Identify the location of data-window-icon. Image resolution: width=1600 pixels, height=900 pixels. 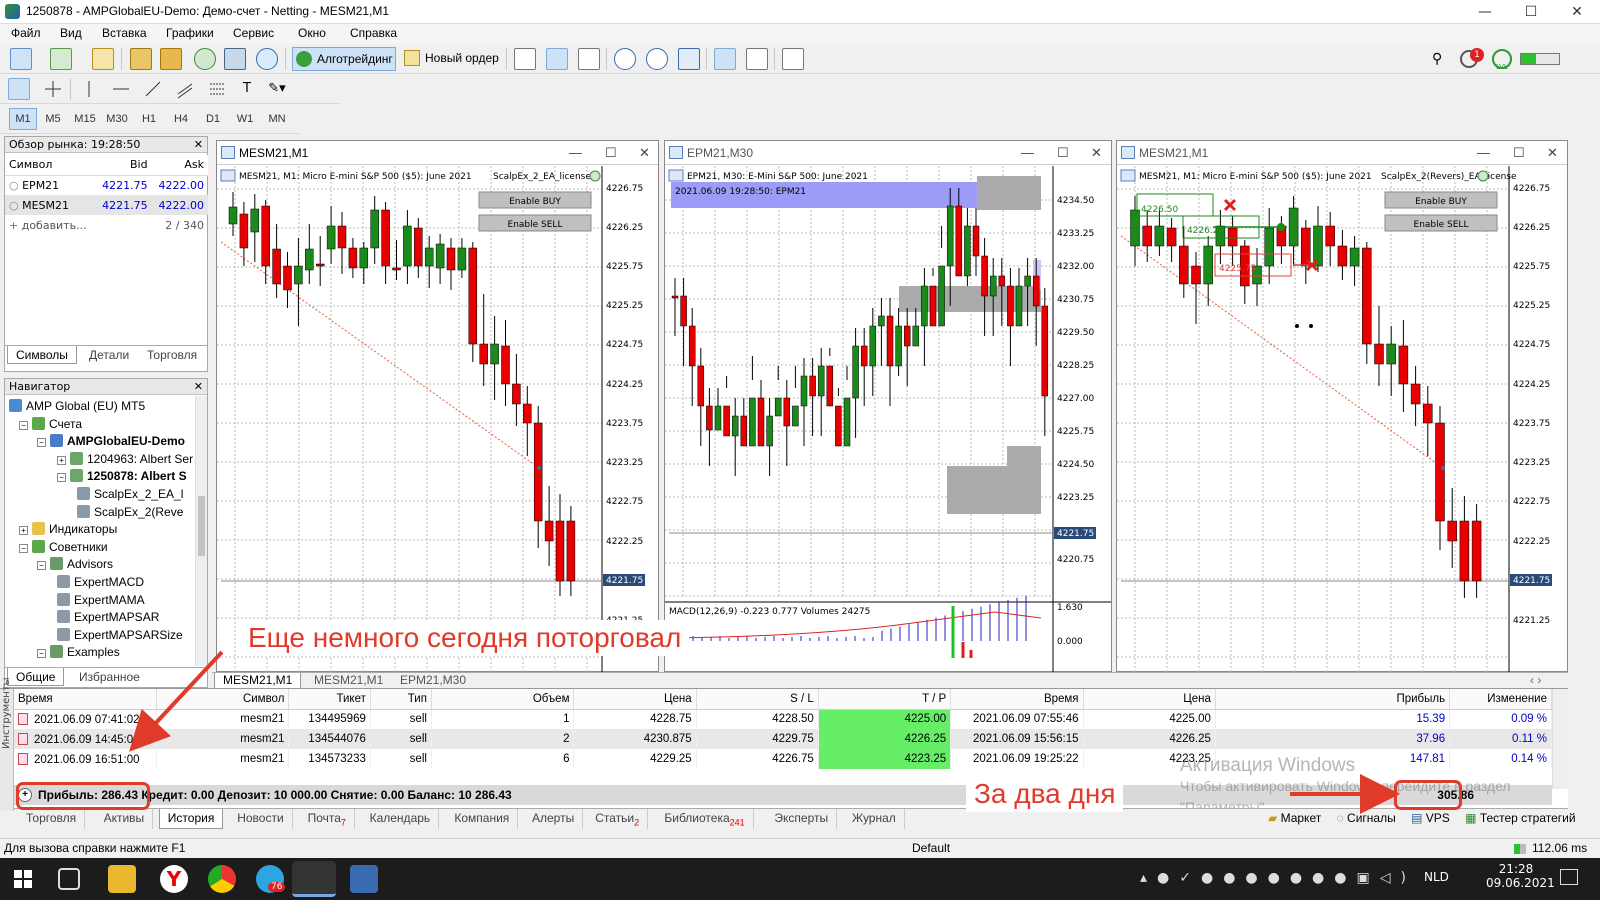
(171, 59).